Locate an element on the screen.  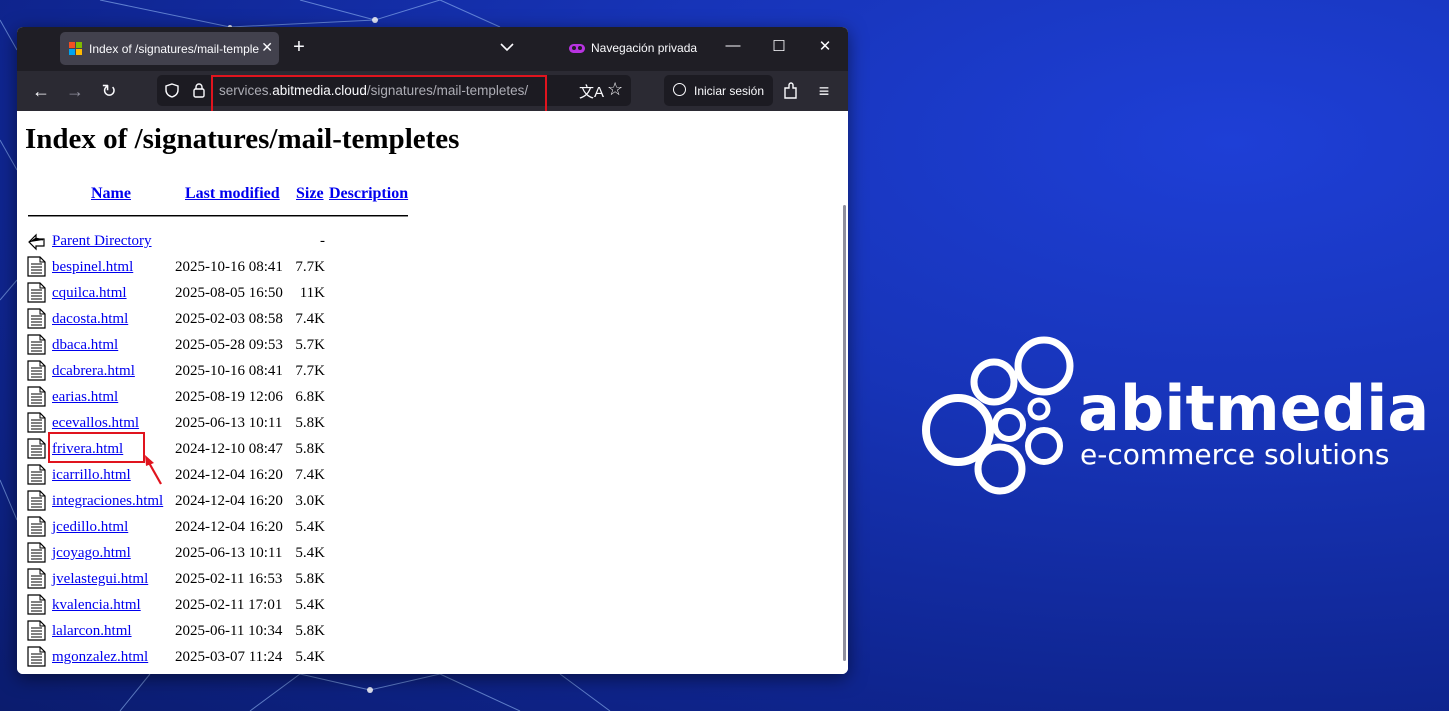
close-window-button: ✕ is located at coordinates (825, 46).